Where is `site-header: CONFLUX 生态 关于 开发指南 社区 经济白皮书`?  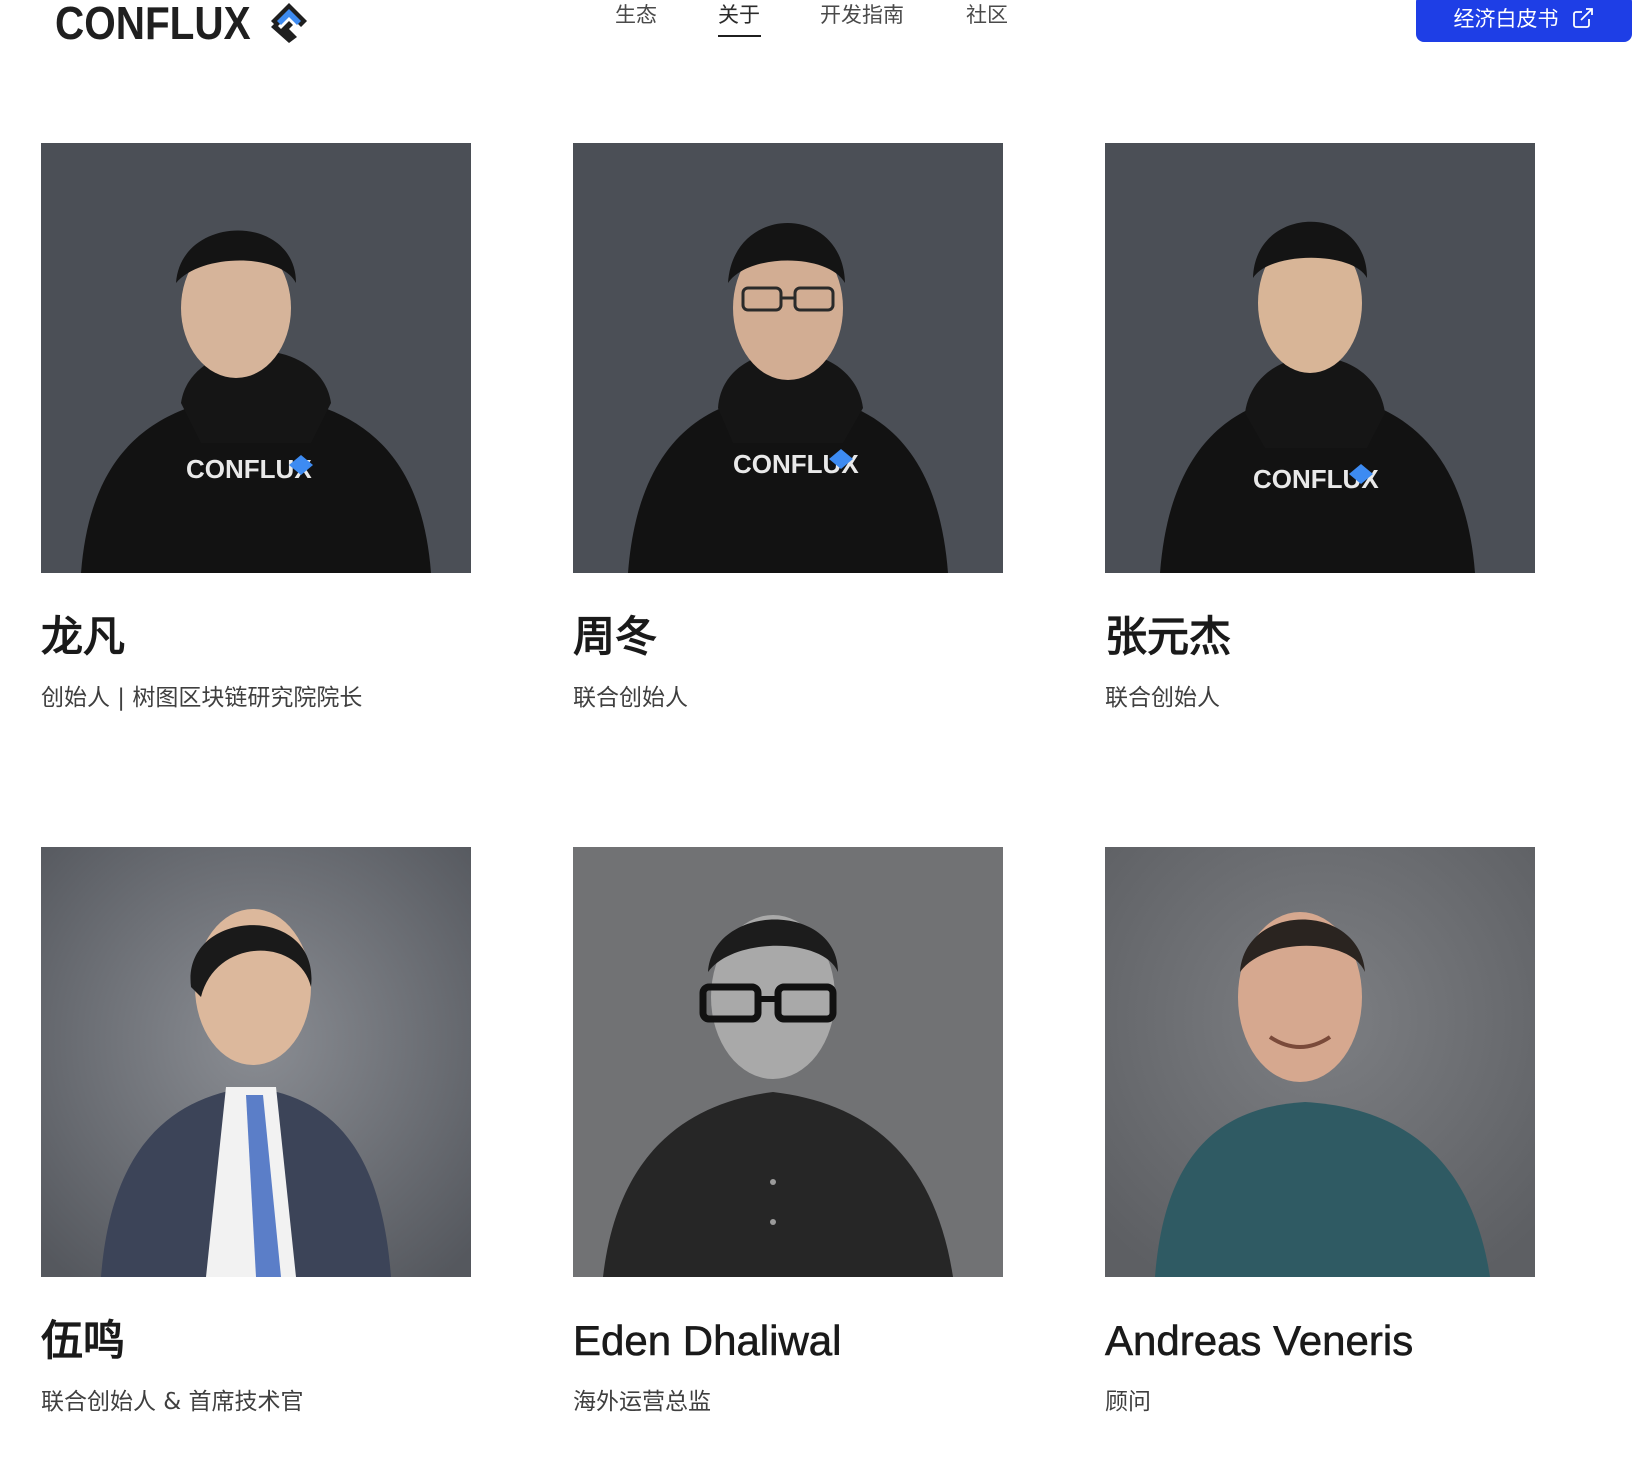 site-header: CONFLUX 生态 关于 开发指南 社区 经济白皮书 is located at coordinates (825, 30).